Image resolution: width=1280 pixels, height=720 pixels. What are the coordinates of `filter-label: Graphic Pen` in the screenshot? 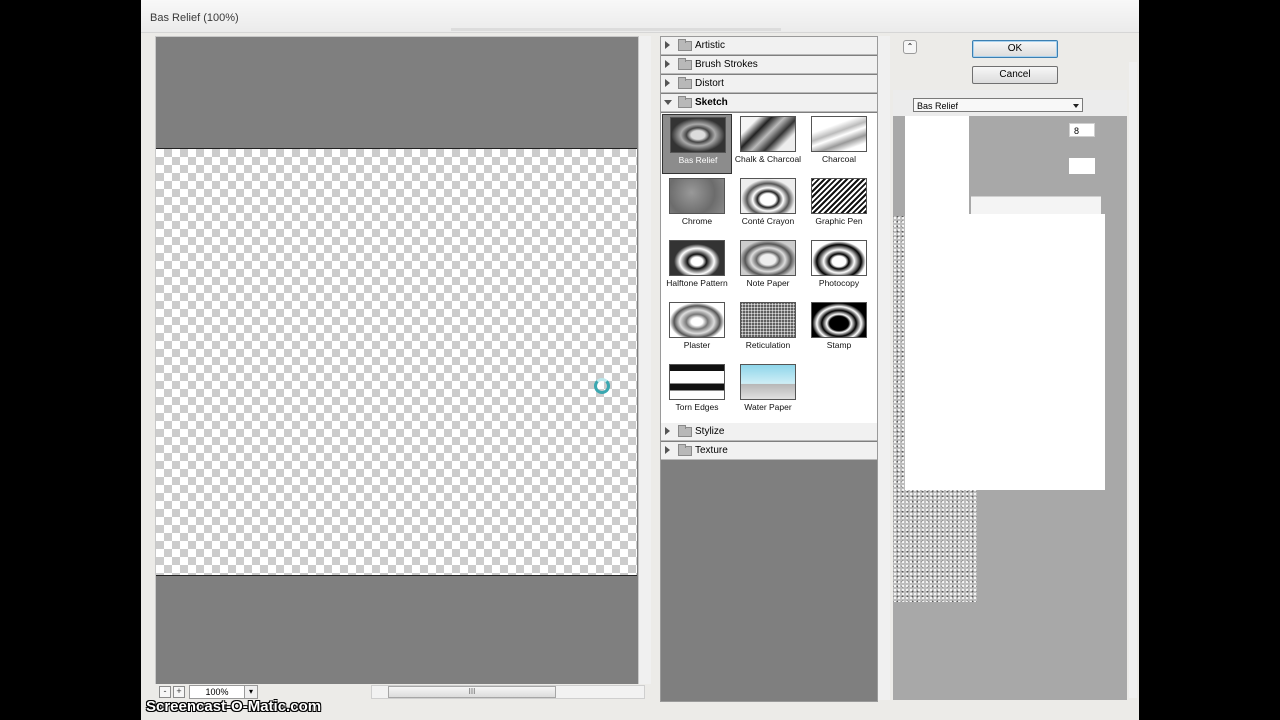 It's located at (839, 221).